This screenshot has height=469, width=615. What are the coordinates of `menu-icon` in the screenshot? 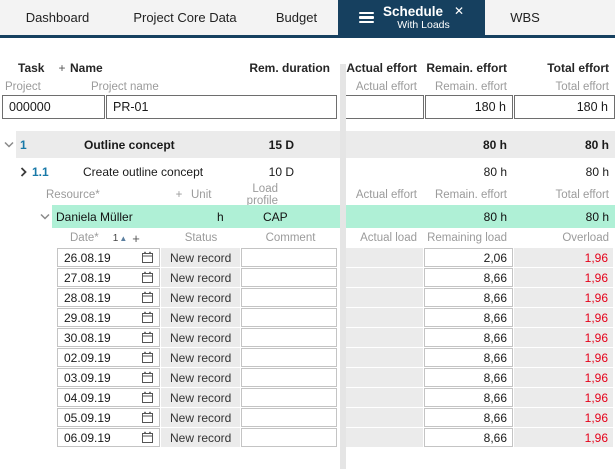 It's located at (366, 17).